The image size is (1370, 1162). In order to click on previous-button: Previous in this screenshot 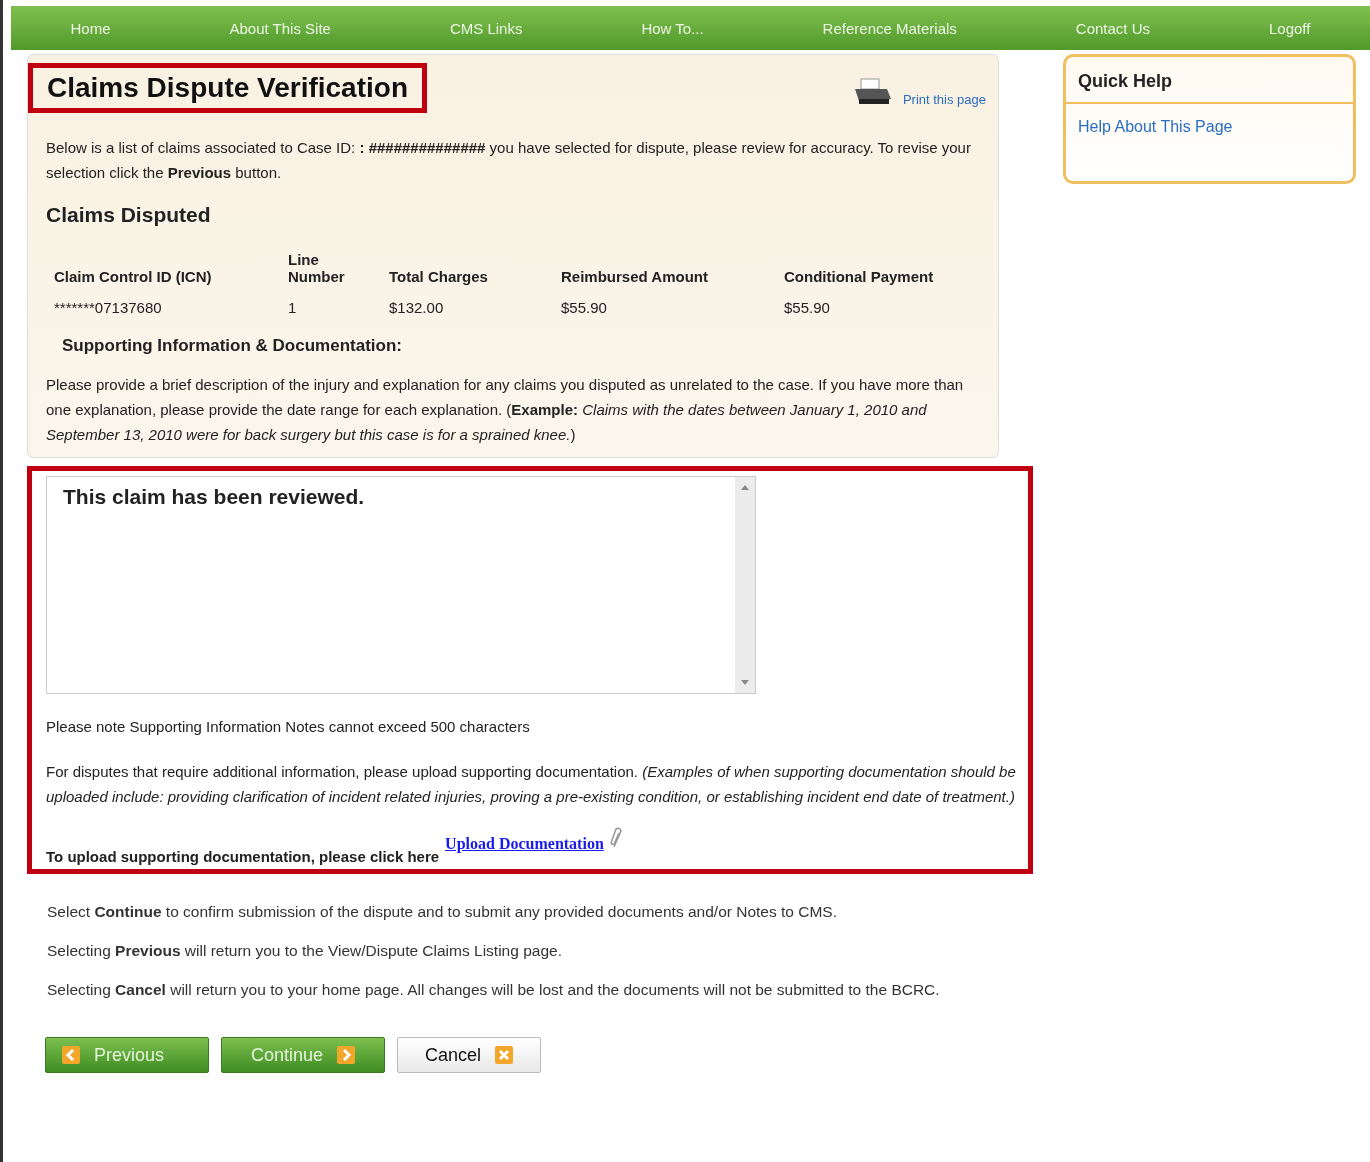, I will do `click(127, 1055)`.